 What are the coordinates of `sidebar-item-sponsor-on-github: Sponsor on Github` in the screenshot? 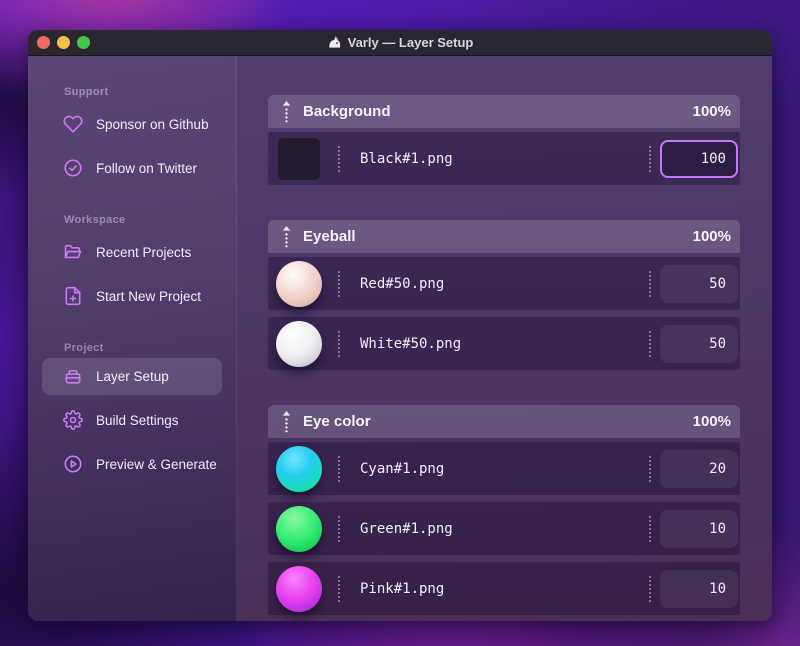 It's located at (132, 124).